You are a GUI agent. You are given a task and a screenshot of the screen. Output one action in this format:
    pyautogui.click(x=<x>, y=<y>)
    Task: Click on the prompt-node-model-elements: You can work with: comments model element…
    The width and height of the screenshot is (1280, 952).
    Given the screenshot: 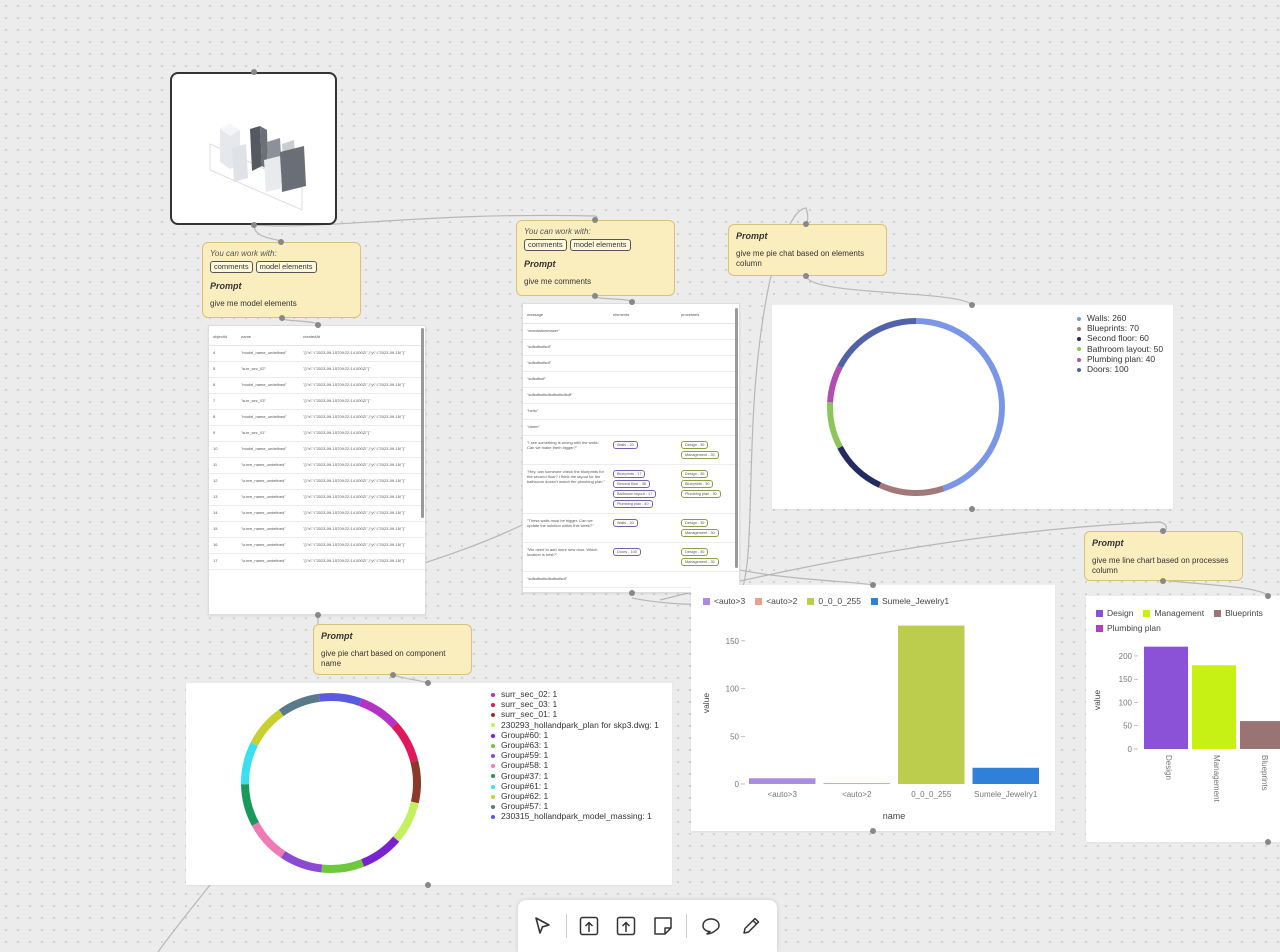 What is the action you would take?
    pyautogui.click(x=281, y=280)
    